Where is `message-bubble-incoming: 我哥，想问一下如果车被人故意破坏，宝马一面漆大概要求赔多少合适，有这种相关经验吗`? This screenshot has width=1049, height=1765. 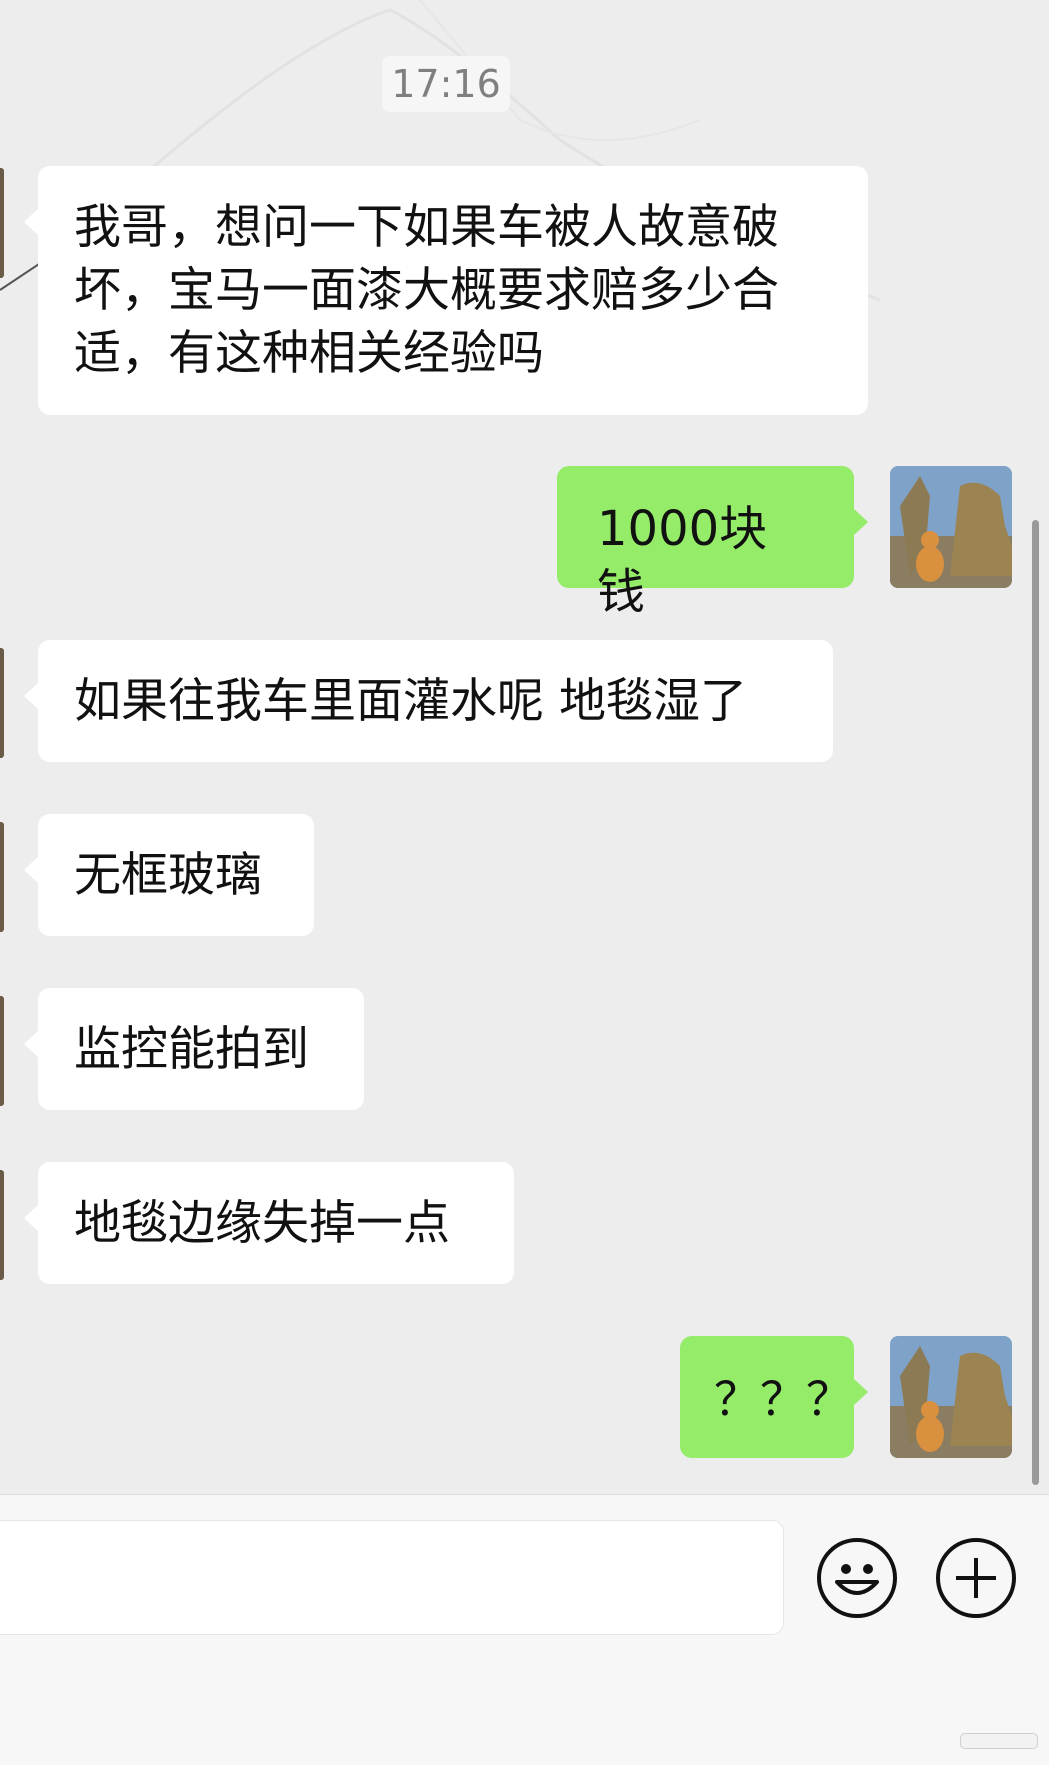
message-bubble-incoming: 我哥，想问一下如果车被人故意破坏，宝马一面漆大概要求赔多少合适，有这种相关经验吗 is located at coordinates (446, 290).